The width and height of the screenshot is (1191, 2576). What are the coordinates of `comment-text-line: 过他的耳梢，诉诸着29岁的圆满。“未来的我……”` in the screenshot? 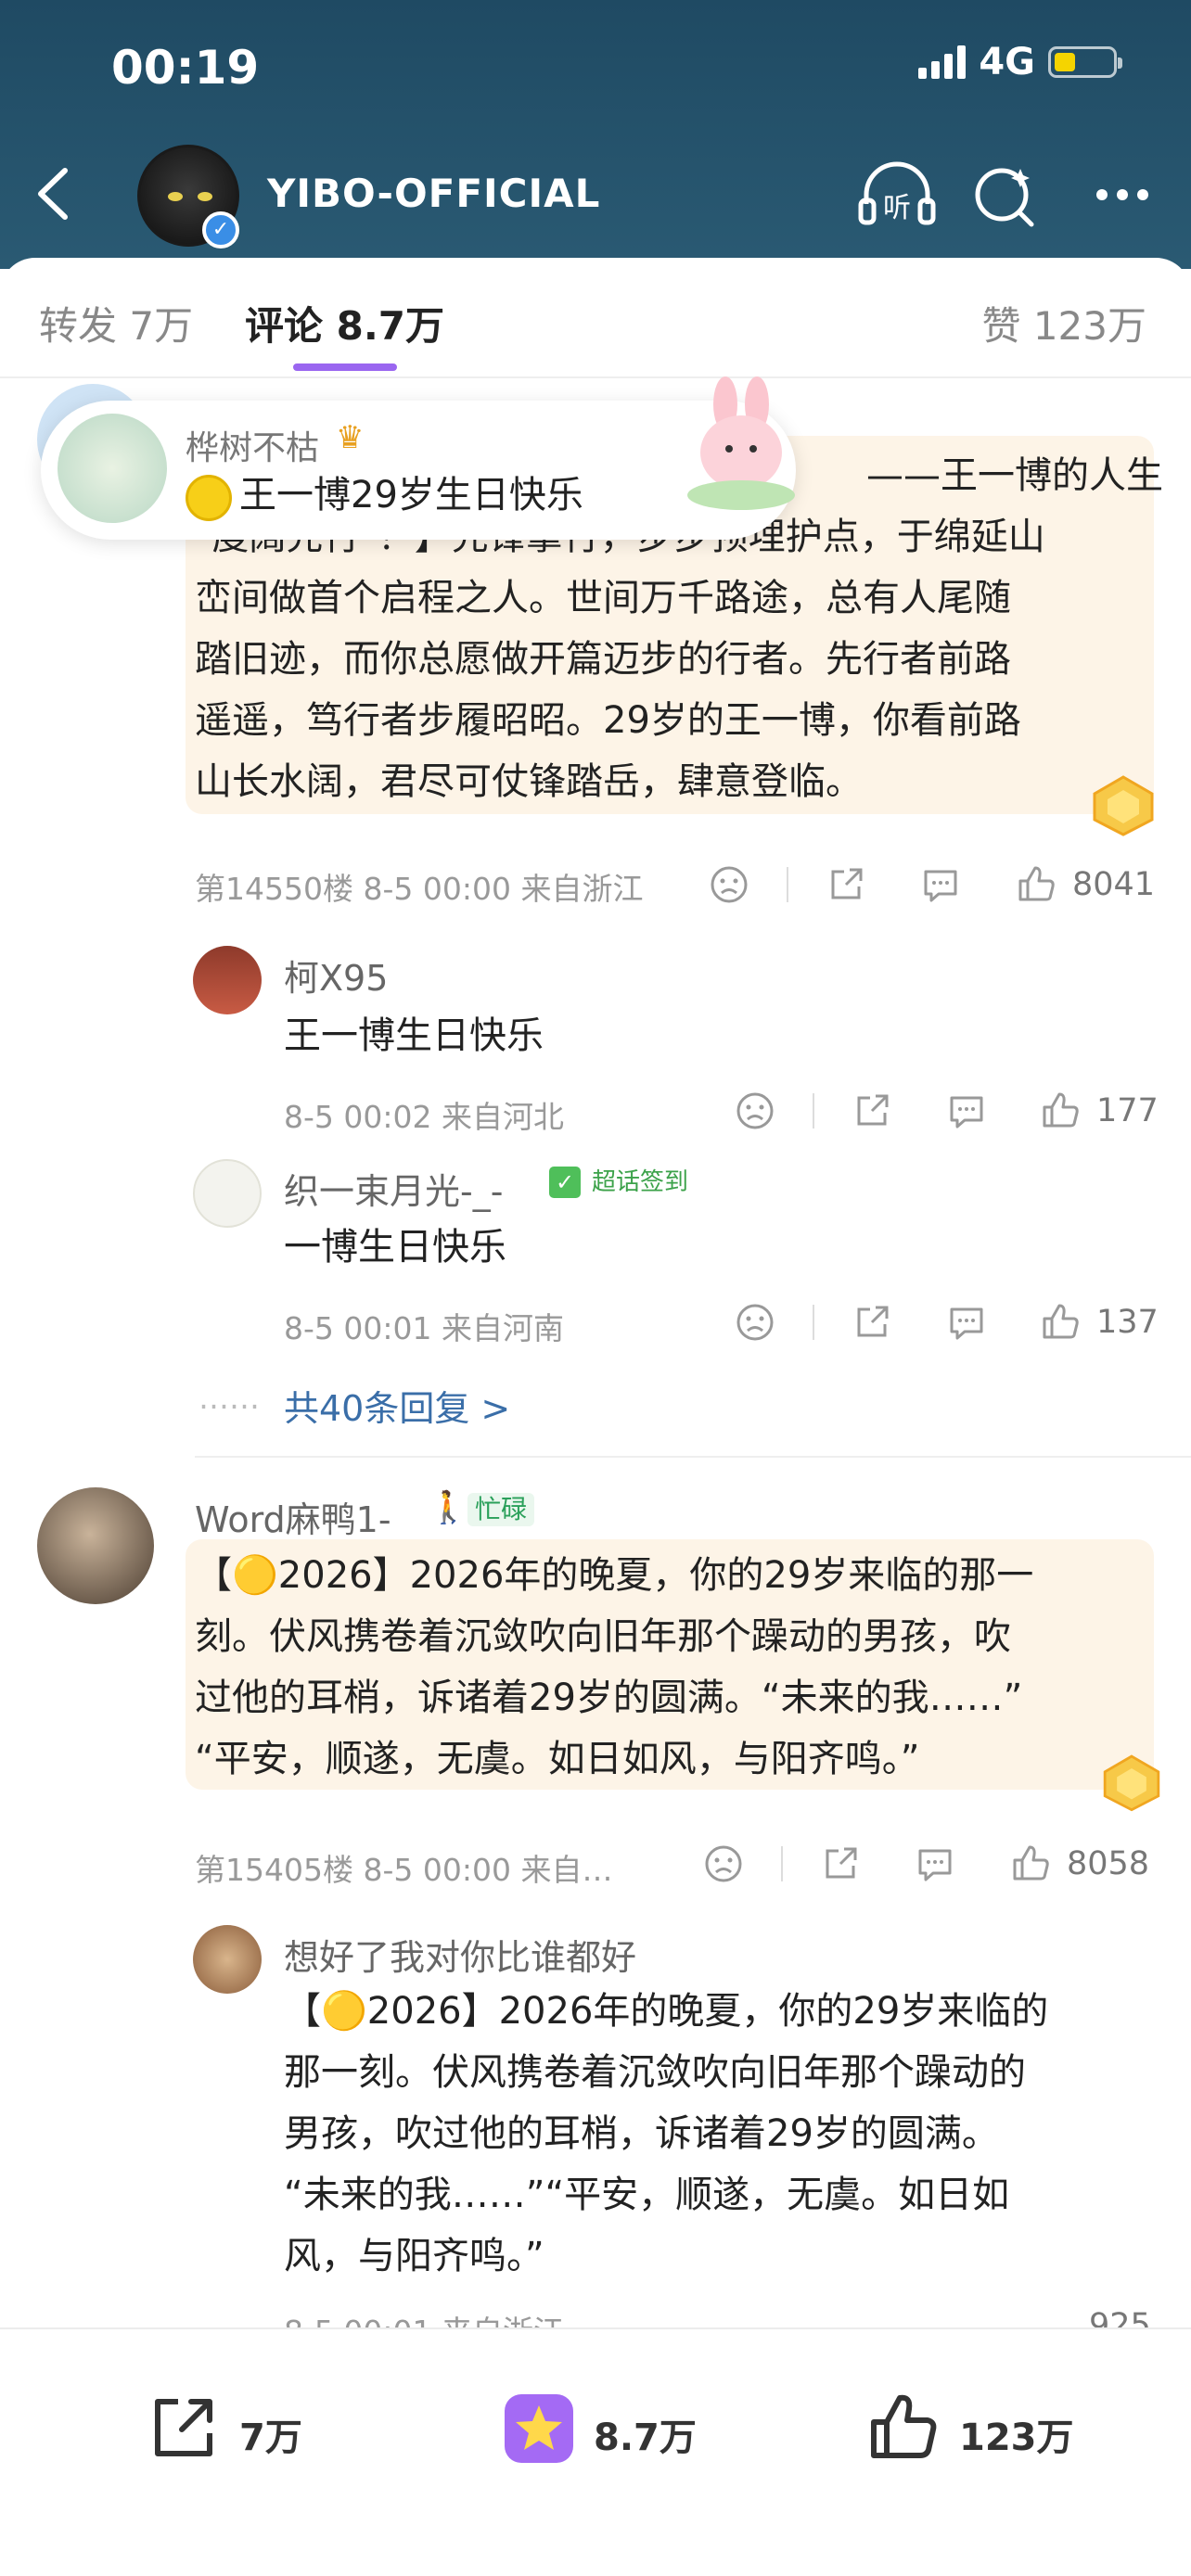 It's located at (609, 1698).